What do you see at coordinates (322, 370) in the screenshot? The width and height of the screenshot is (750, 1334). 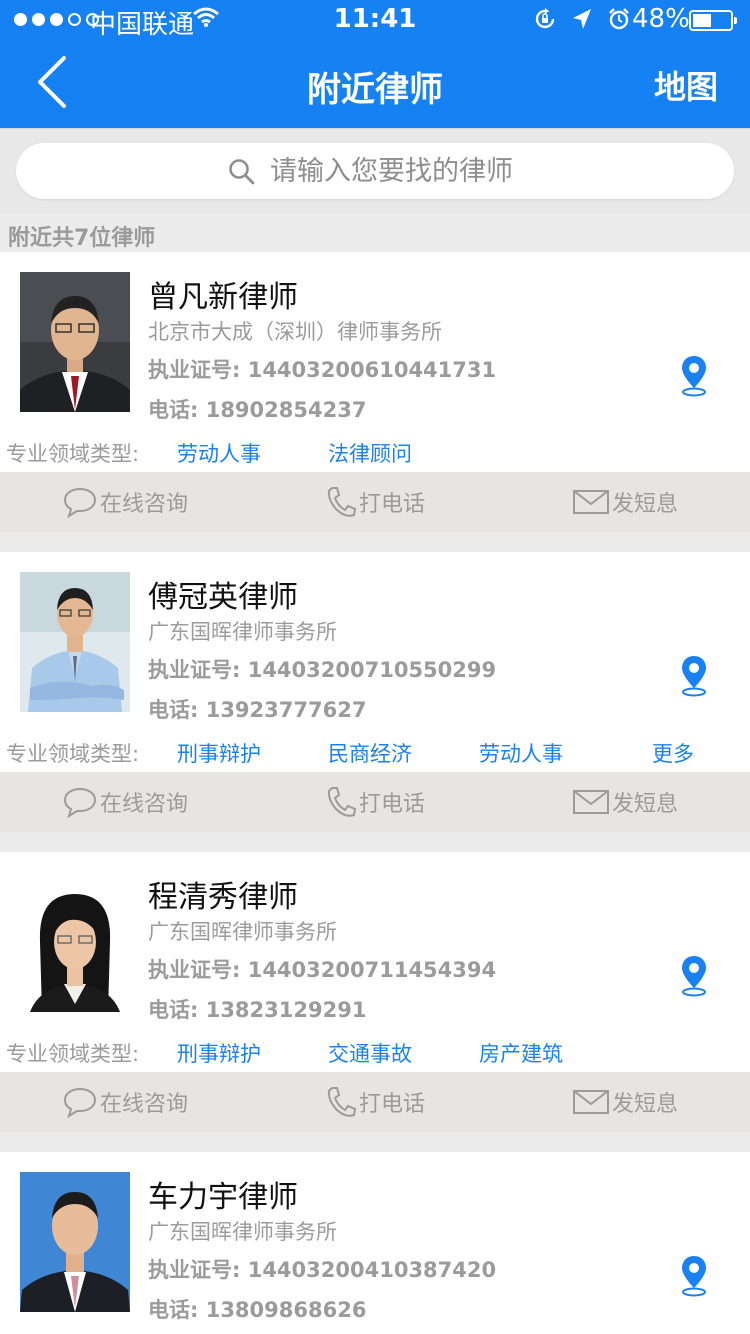 I see `license-number: 执业证号: 14403200610441731` at bounding box center [322, 370].